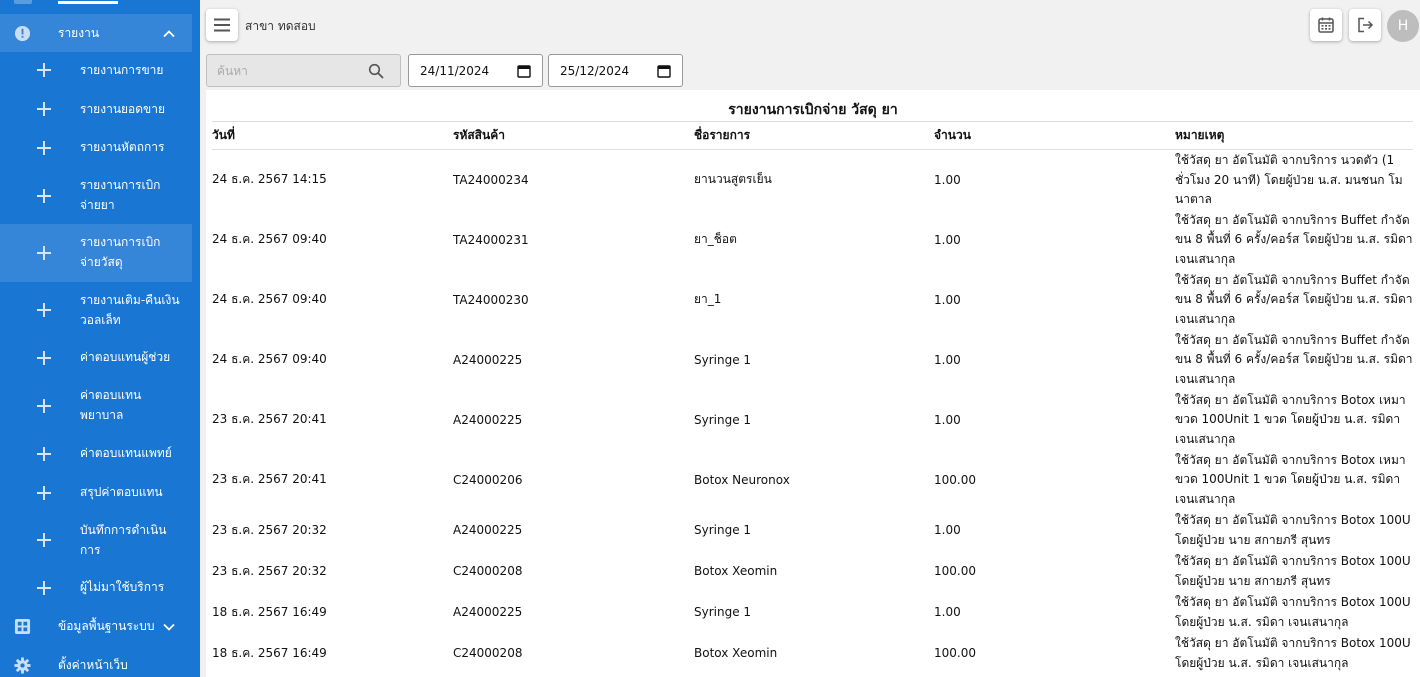  I want to click on sidebar-item-compensation-summary: สรุปค่าตอบแทน, so click(96, 493).